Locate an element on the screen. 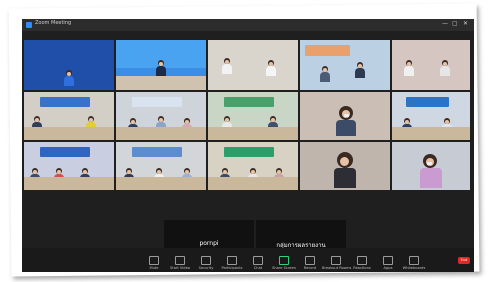 The width and height of the screenshot is (488, 282). close-icon: ✕ is located at coordinates (465, 23).